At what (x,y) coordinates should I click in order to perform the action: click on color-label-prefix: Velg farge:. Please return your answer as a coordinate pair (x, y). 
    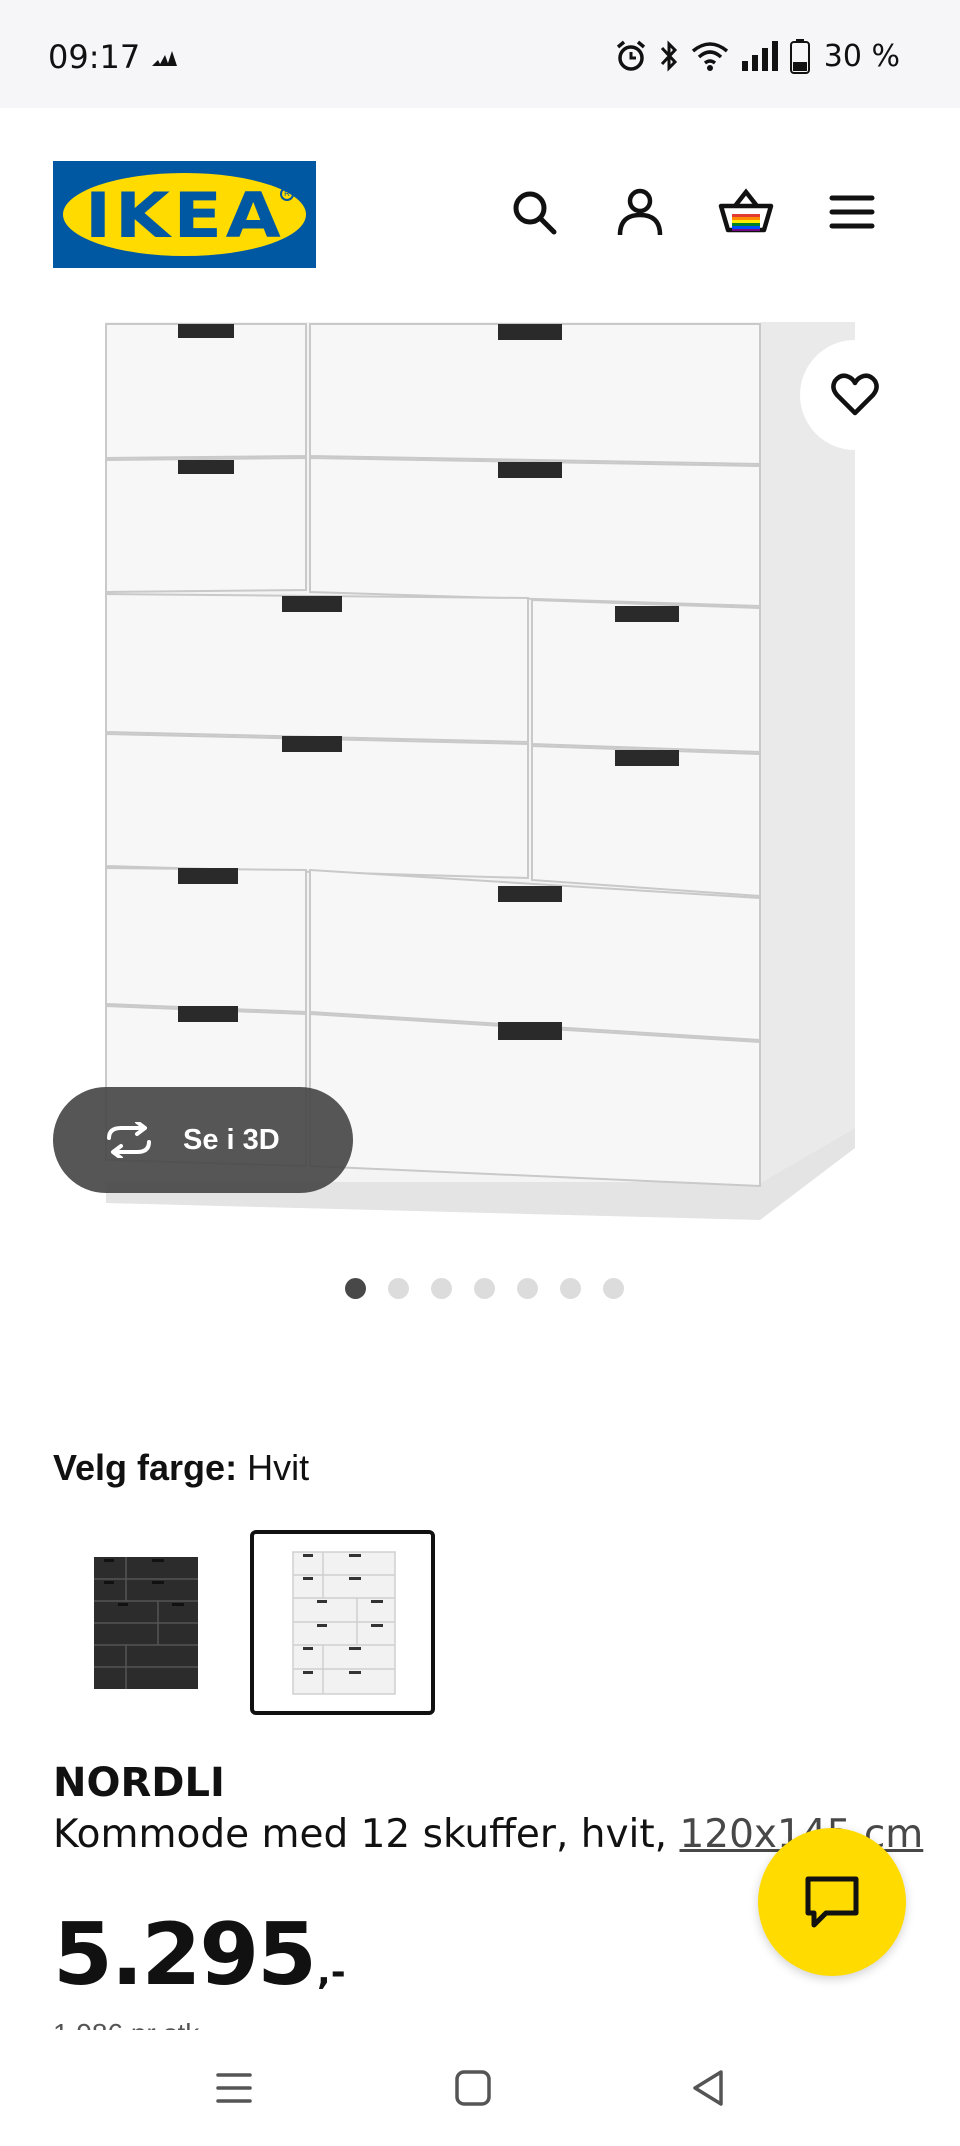
    Looking at the image, I should click on (145, 1467).